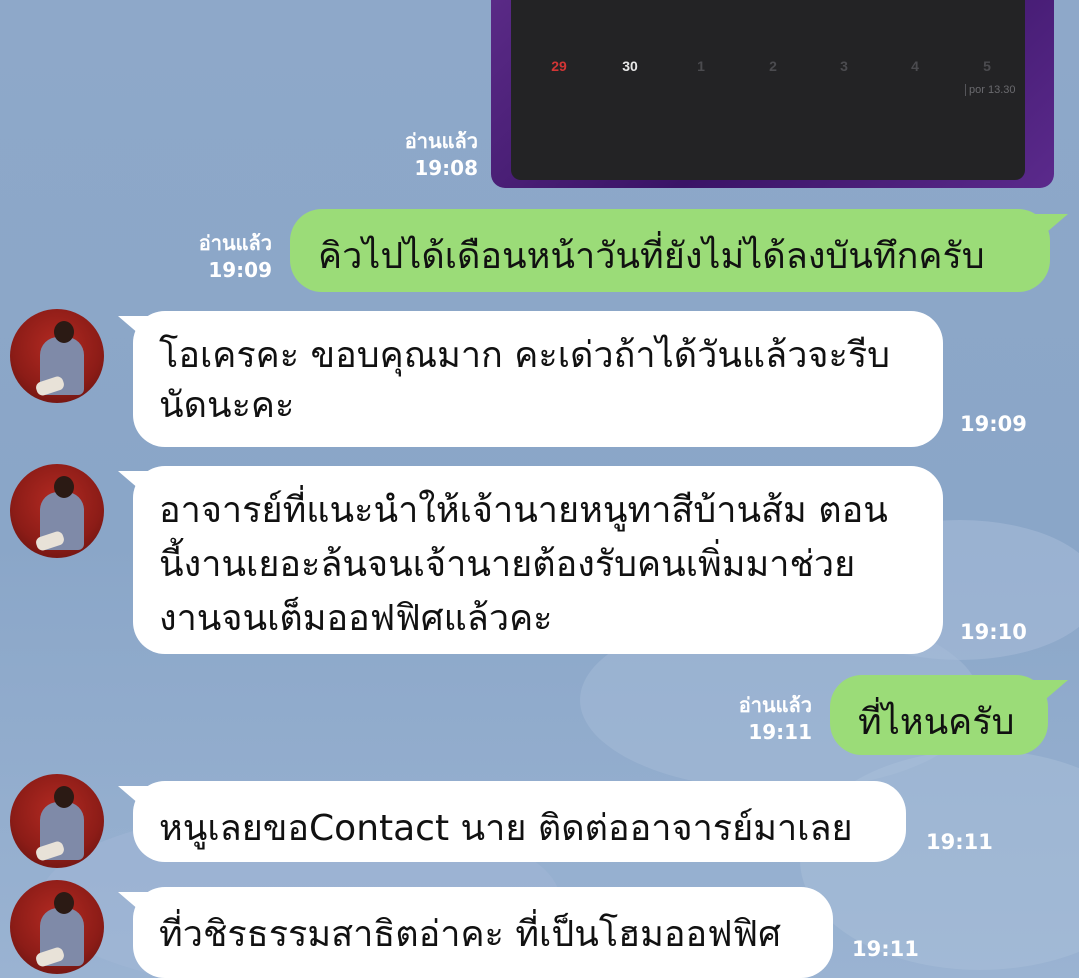  I want to click on calendar-image-message: 29 30 1 2 3 4 5 por 13.30, so click(772, 94).